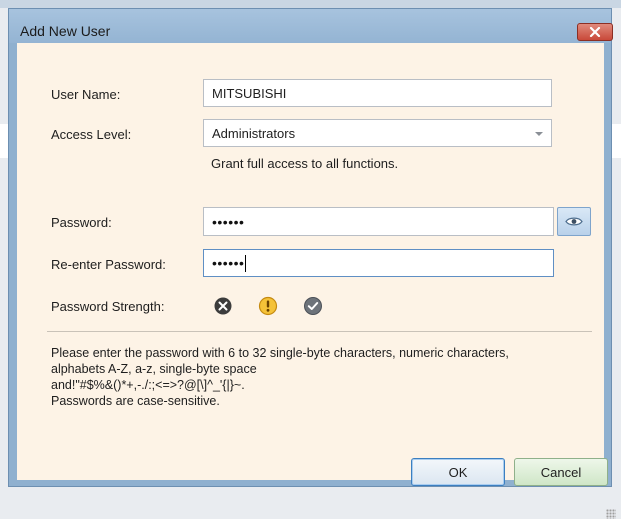 This screenshot has width=621, height=519. Describe the element at coordinates (228, 221) in the screenshot. I see `password-value: ••••••` at that location.